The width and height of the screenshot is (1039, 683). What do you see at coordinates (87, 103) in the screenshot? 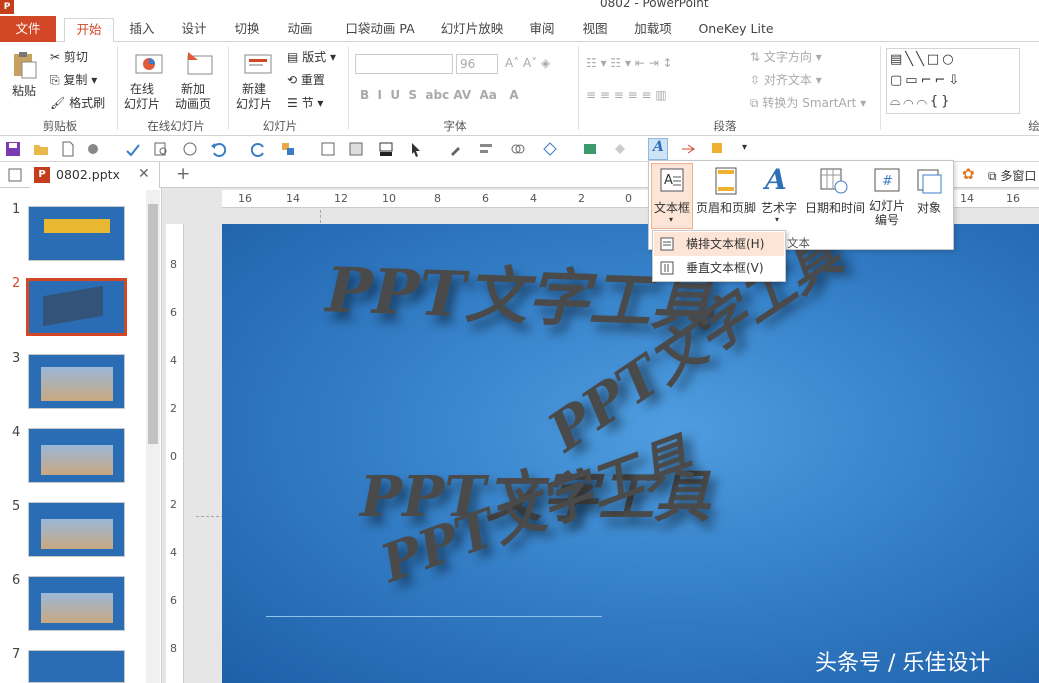
I see `format-painter-label: 格式刷` at bounding box center [87, 103].